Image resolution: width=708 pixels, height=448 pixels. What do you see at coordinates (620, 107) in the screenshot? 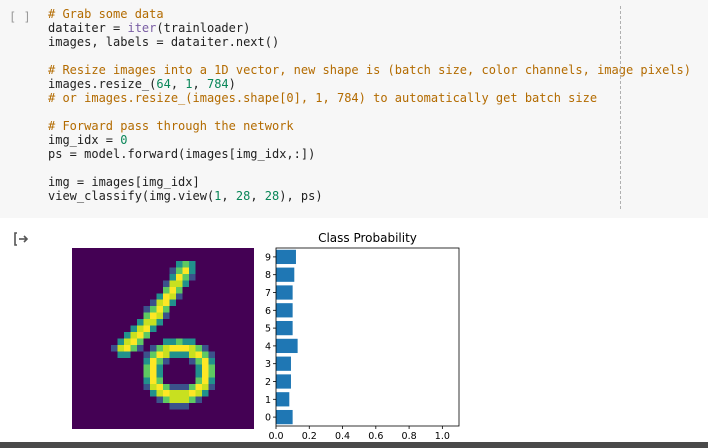
I see `line-length-ruler` at bounding box center [620, 107].